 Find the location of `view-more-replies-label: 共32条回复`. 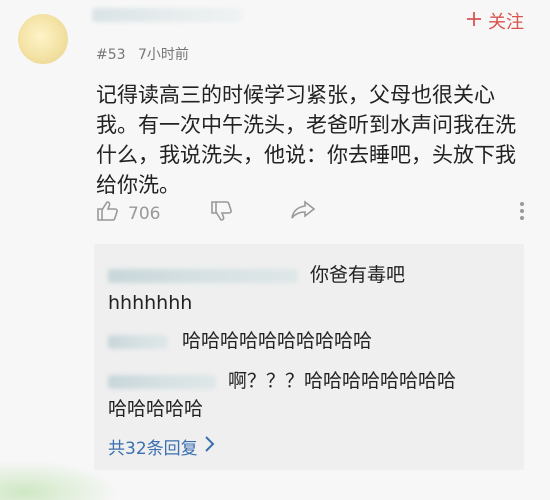

view-more-replies-label: 共32条回复 is located at coordinates (153, 449).